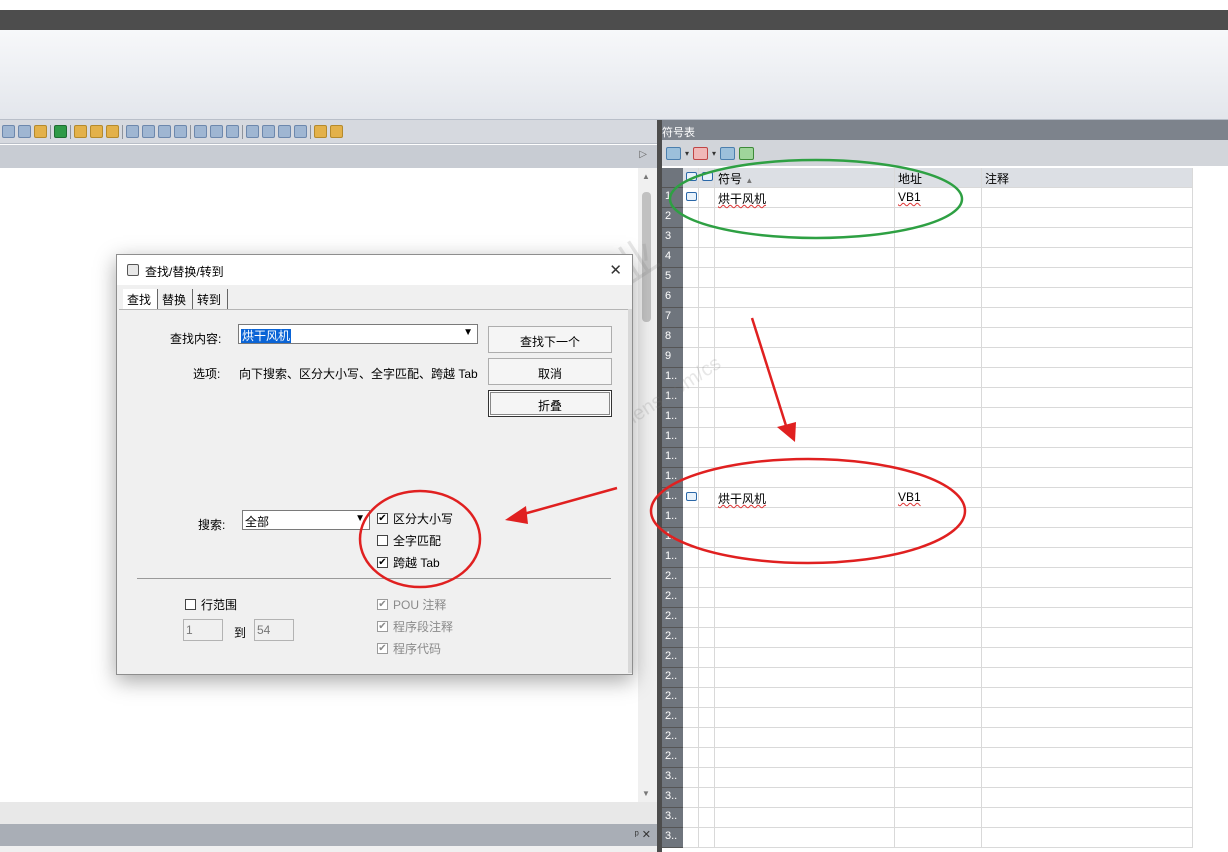 The width and height of the screenshot is (1228, 852). I want to click on table-row: 5, so click(927, 278).